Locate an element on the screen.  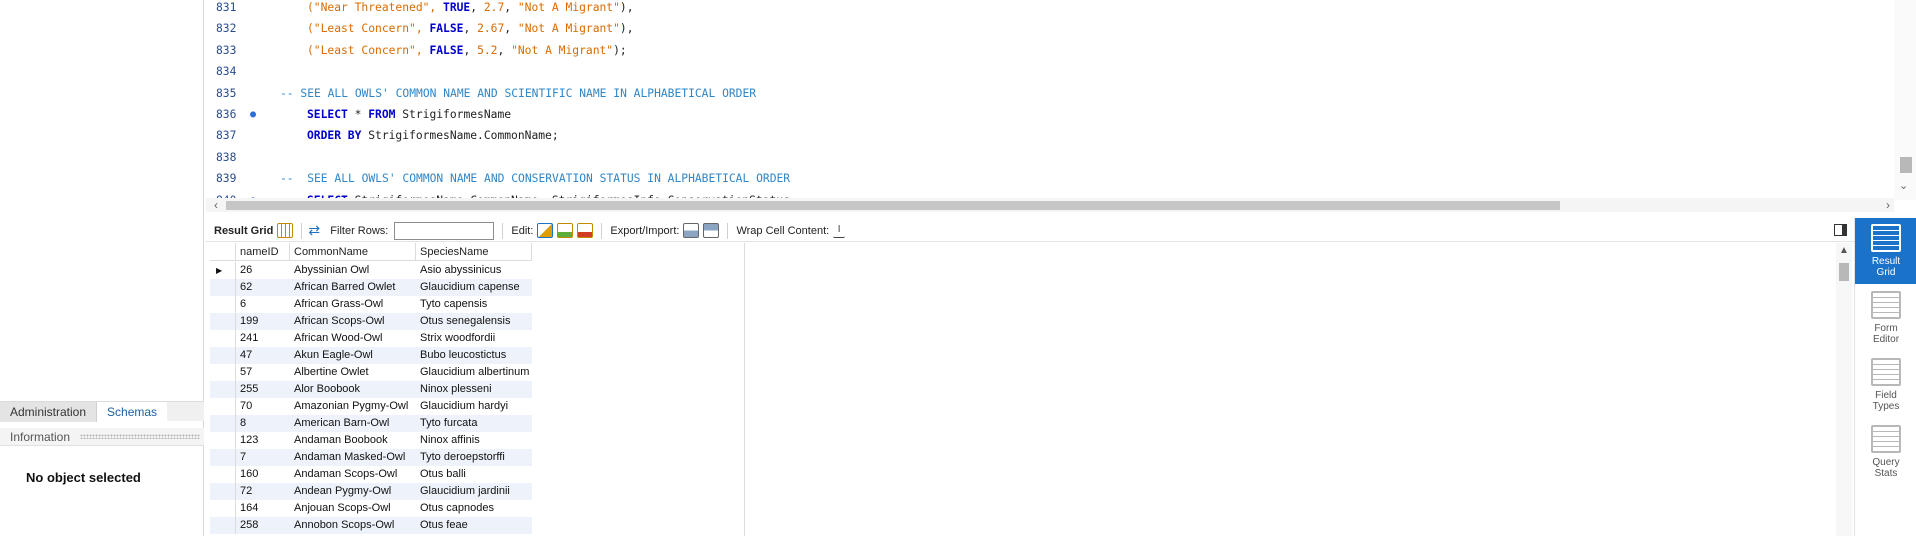
cell-nameid: 72 is located at coordinates (263, 491).